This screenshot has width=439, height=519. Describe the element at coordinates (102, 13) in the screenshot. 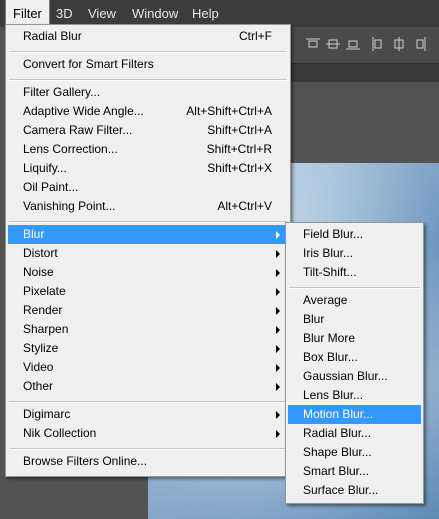

I see `menu-view: View` at that location.